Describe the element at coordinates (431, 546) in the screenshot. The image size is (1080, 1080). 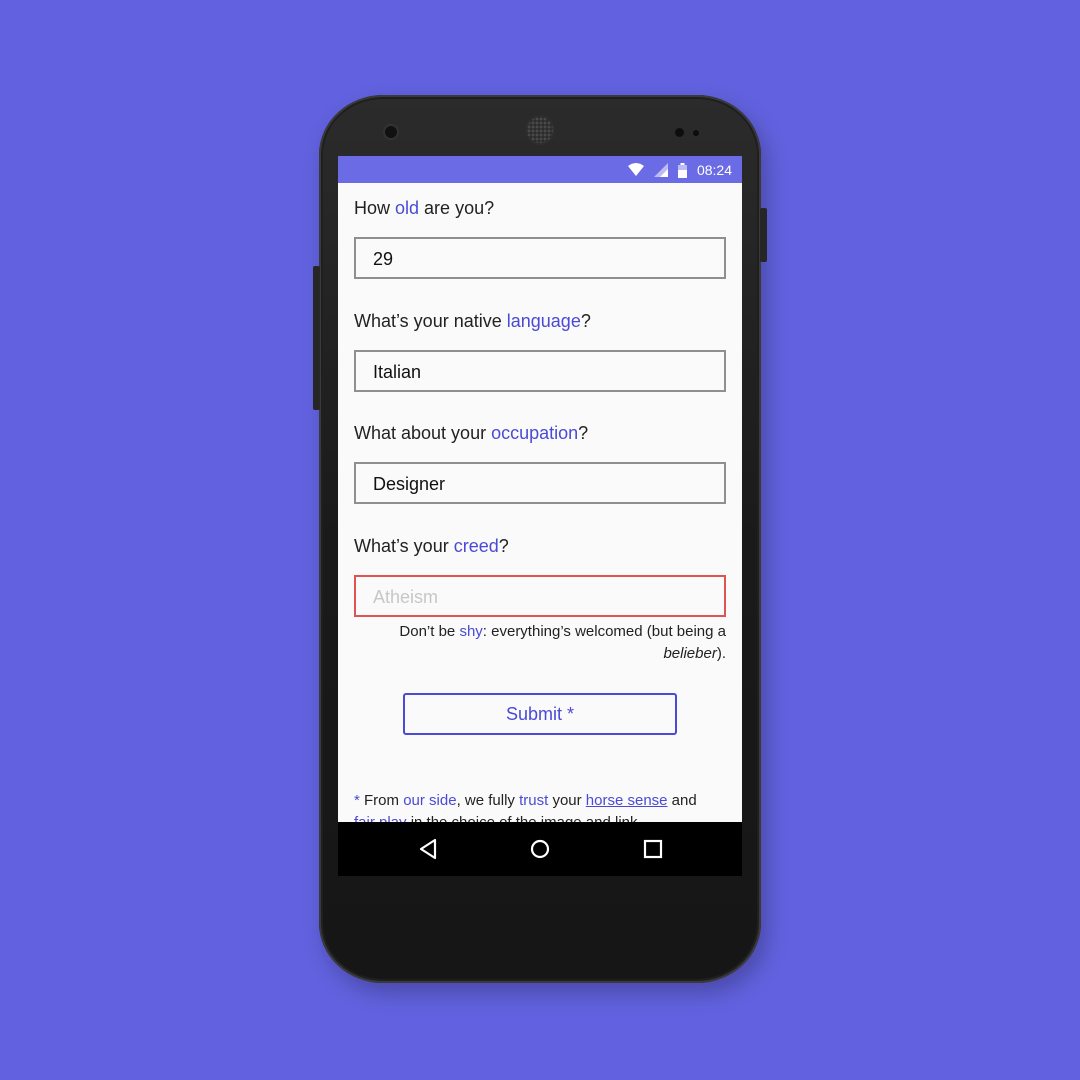
I see `question-creed: What’s your creed?` at that location.